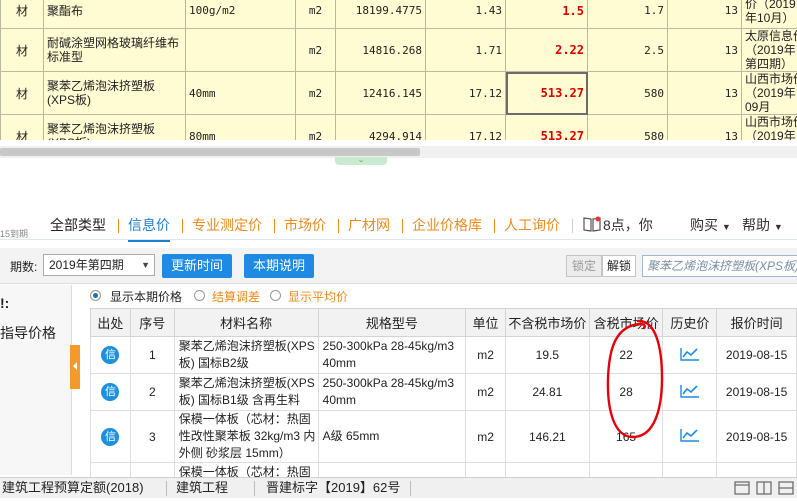  Describe the element at coordinates (756, 225) in the screenshot. I see `help-label: 帮助` at that location.